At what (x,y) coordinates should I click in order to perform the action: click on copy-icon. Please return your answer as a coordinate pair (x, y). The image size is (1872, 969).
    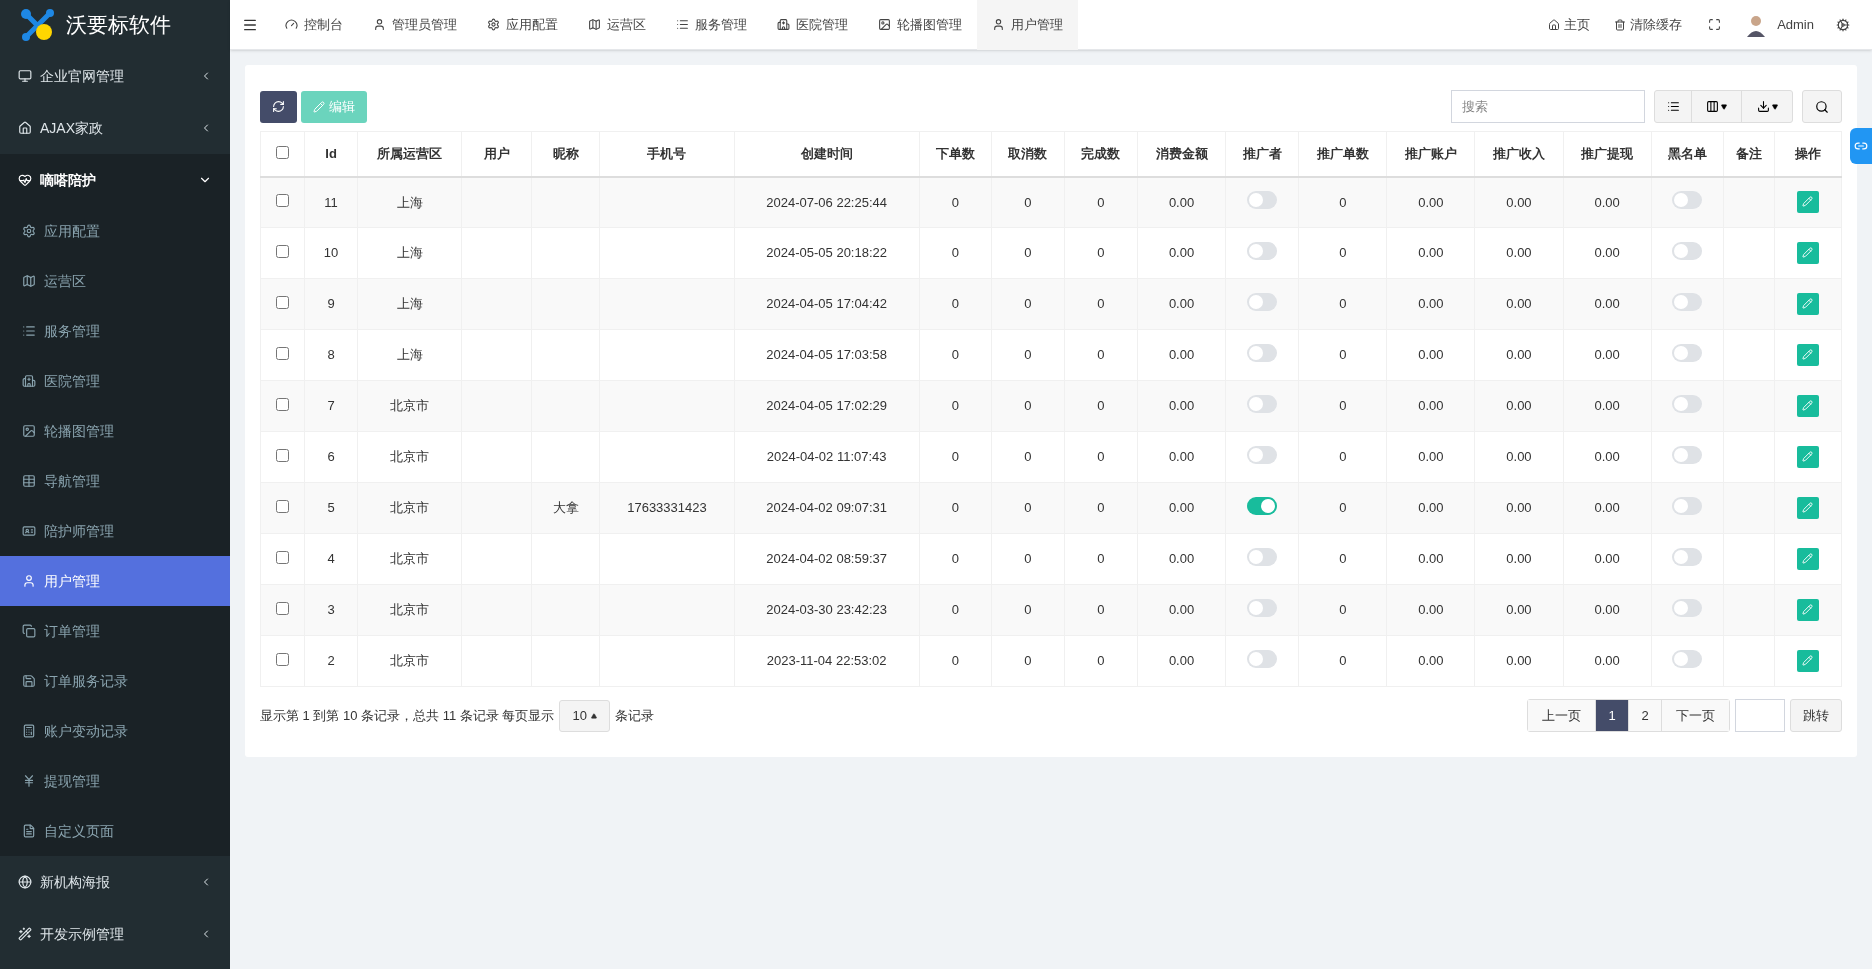
    Looking at the image, I should click on (29, 631).